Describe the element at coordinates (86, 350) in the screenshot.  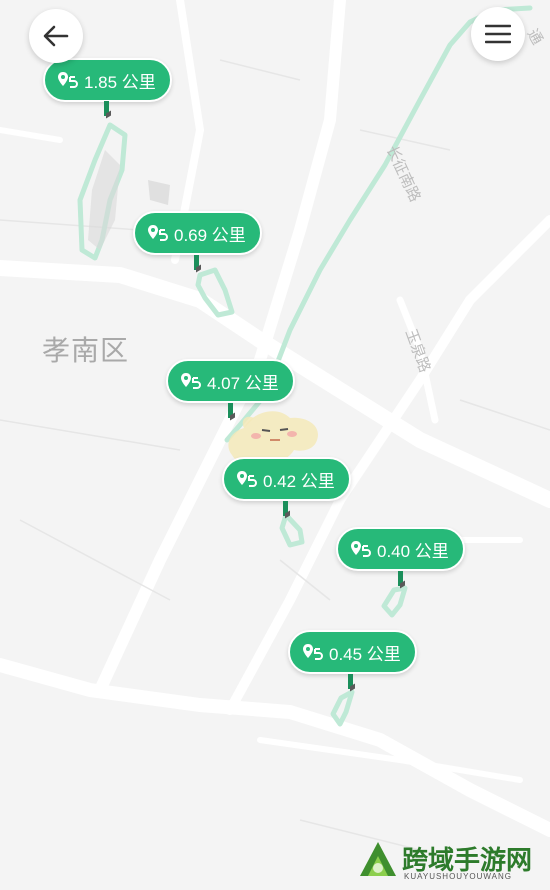
I see `district-label: 孝南区` at that location.